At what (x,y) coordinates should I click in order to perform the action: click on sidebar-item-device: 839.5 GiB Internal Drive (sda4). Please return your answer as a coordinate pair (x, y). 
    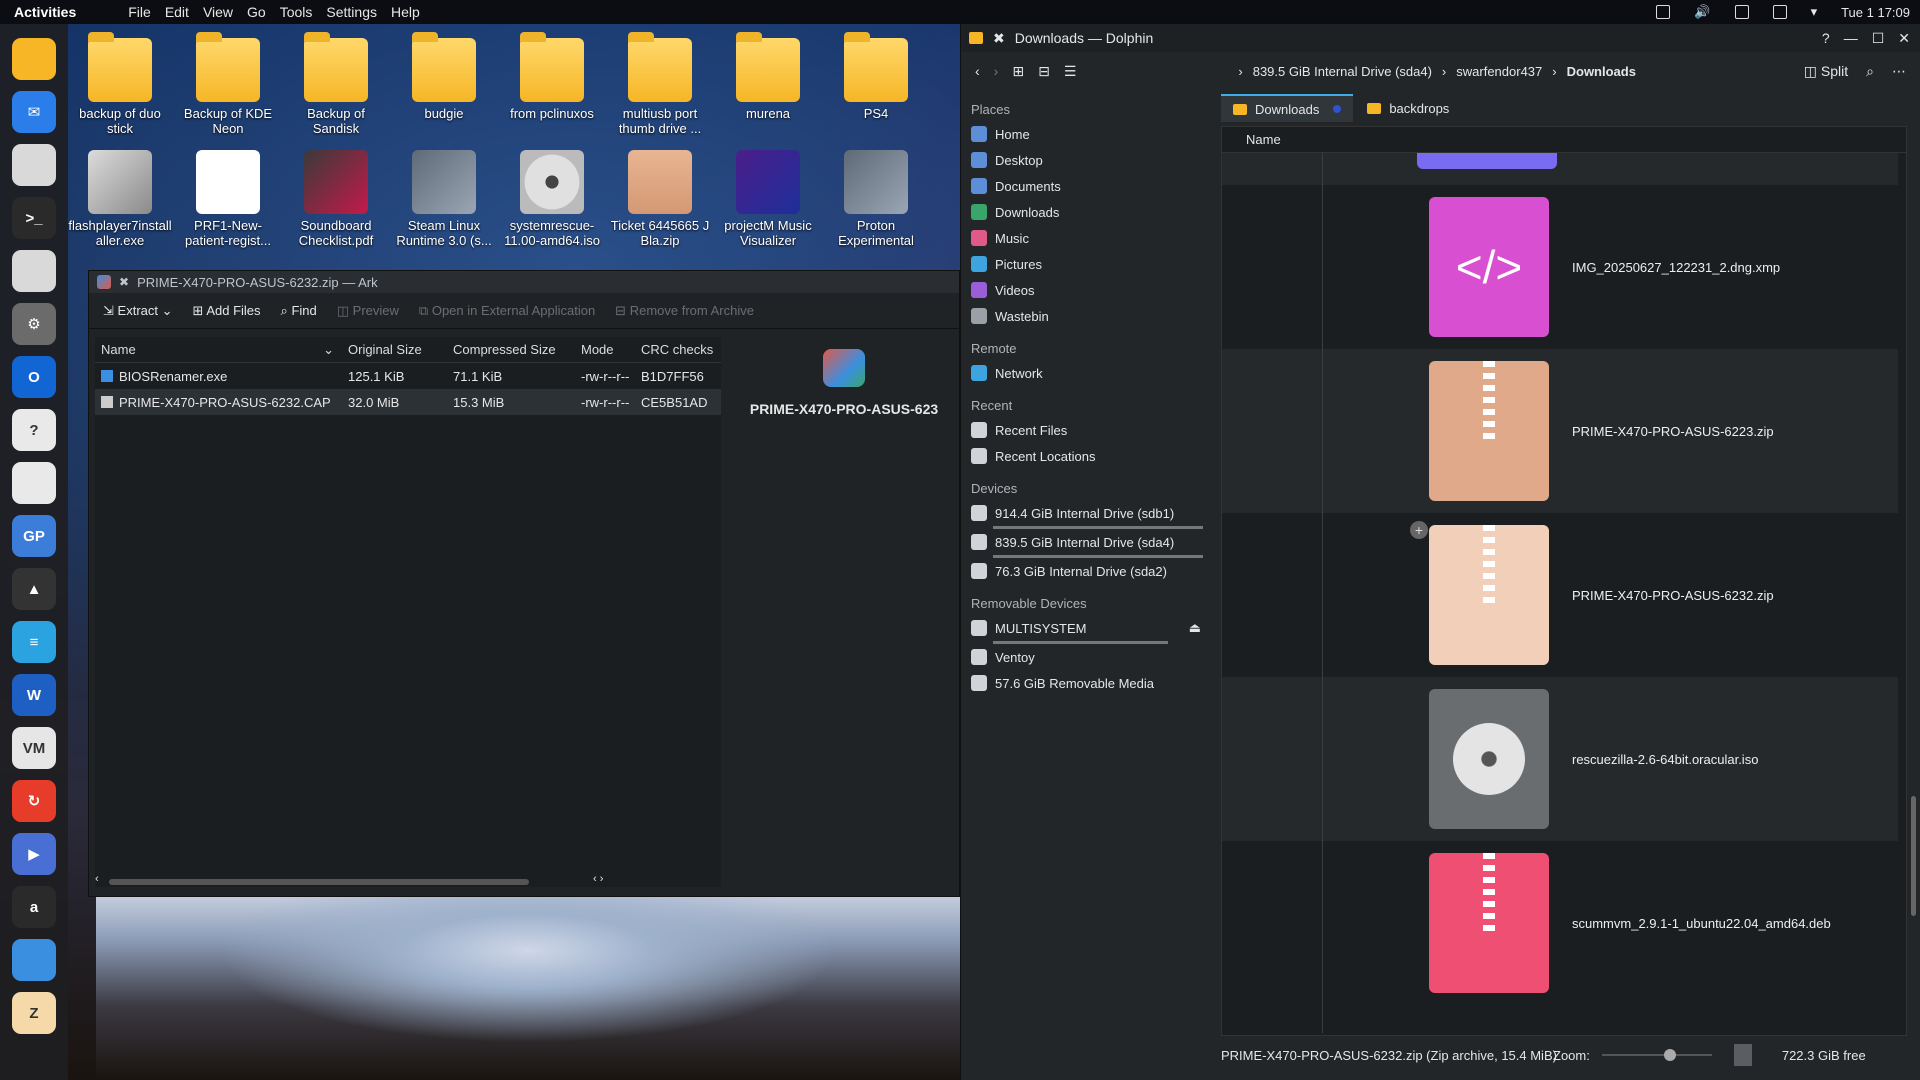
    Looking at the image, I should click on (1086, 542).